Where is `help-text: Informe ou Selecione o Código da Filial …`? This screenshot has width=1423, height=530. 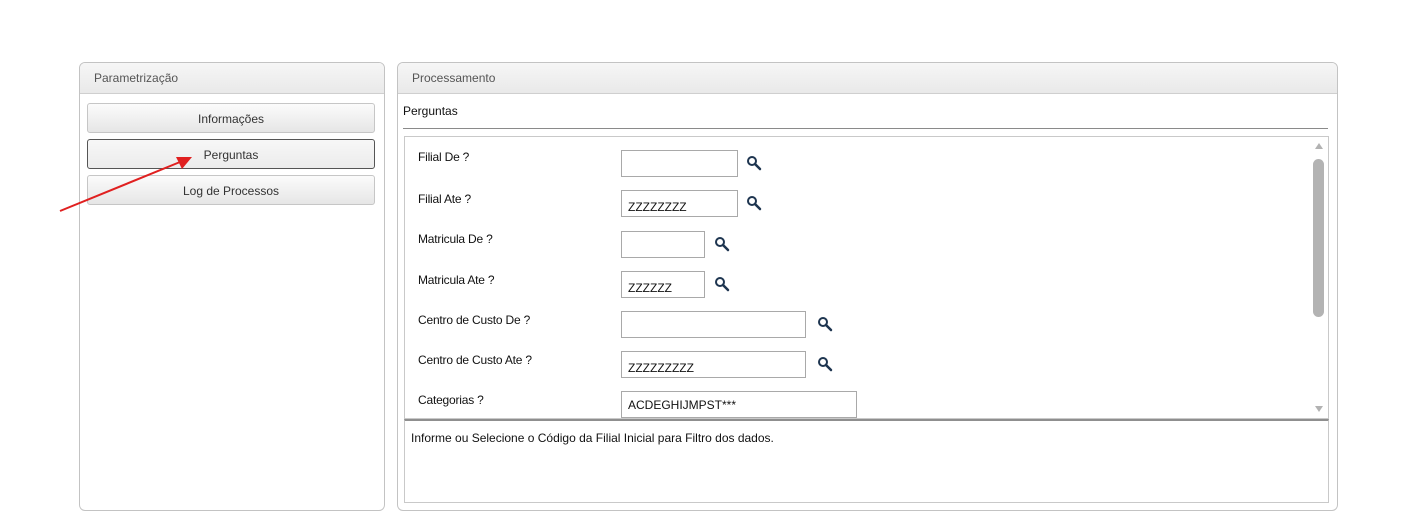
help-text: Informe ou Selecione o Código da Filial … is located at coordinates (592, 438).